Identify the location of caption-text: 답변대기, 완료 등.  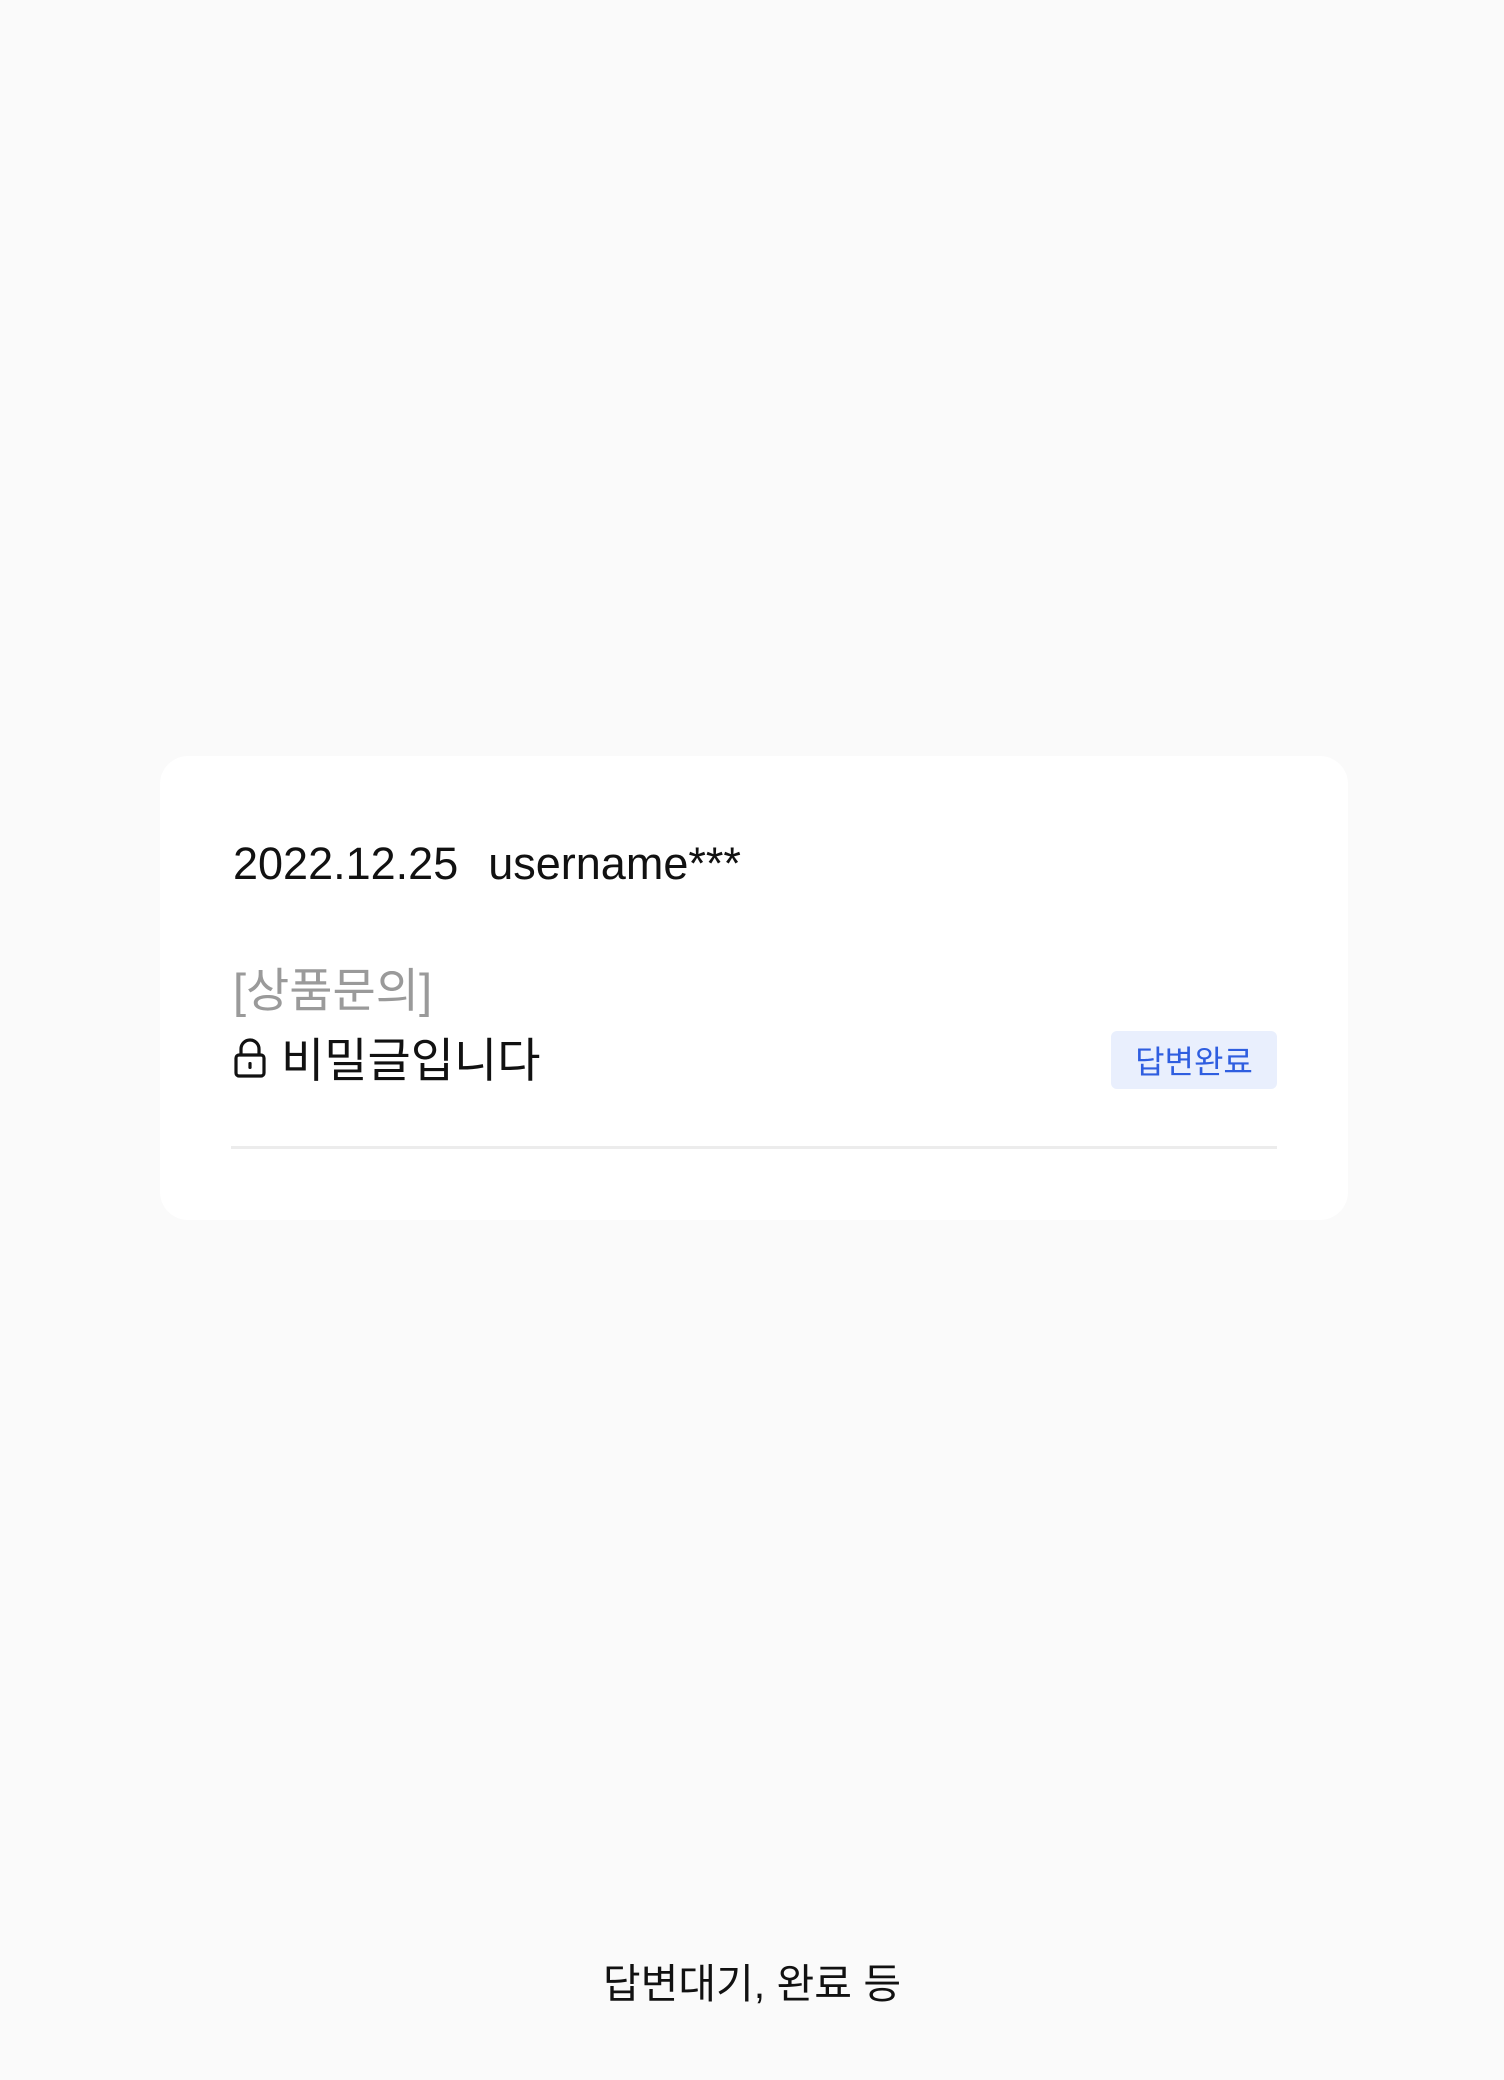
(752, 1984).